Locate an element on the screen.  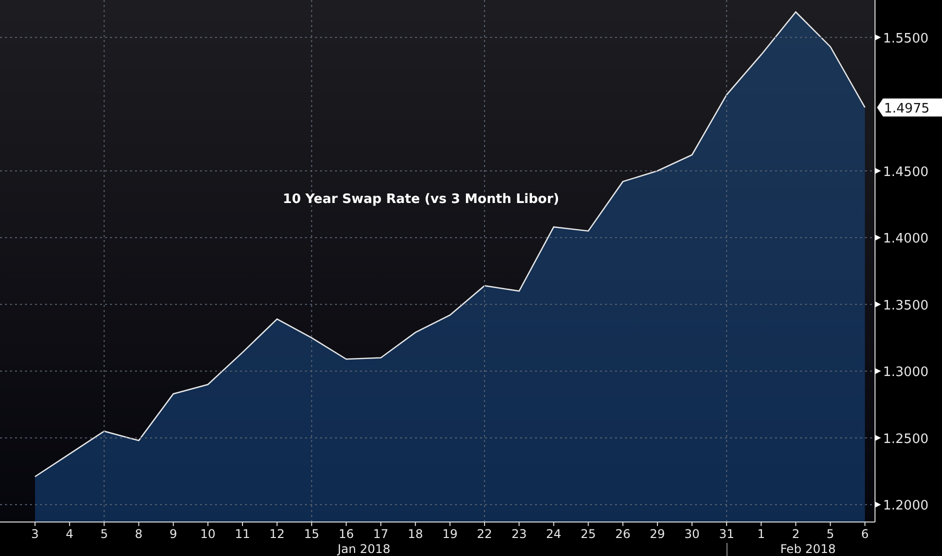
x-tick-label: 25 is located at coordinates (588, 534).